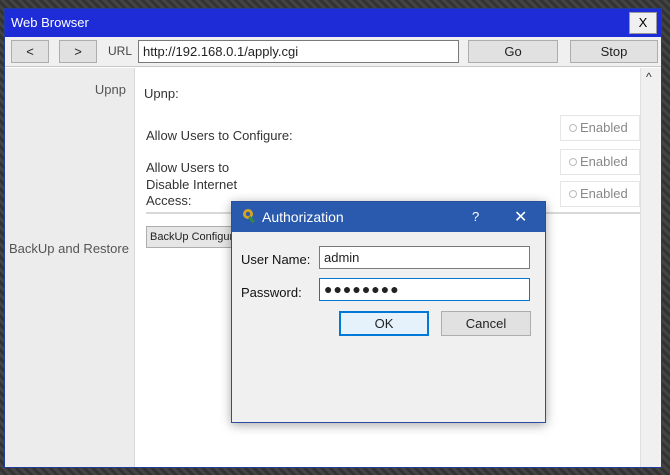 Image resolution: width=670 pixels, height=475 pixels. I want to click on third-enabled-radio: Enabled, so click(600, 194).